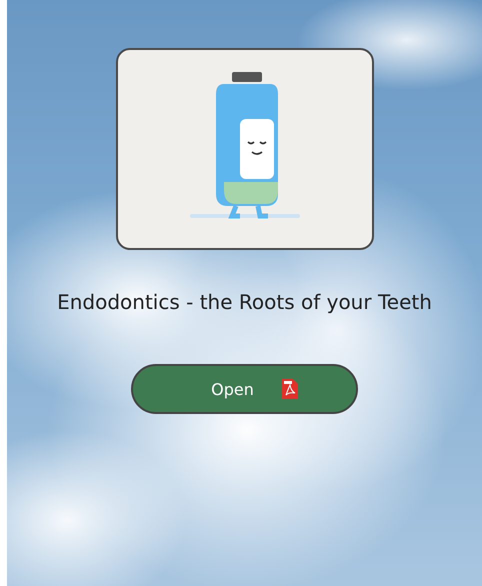 The height and width of the screenshot is (586, 482). I want to click on open-button: Open, so click(244, 389).